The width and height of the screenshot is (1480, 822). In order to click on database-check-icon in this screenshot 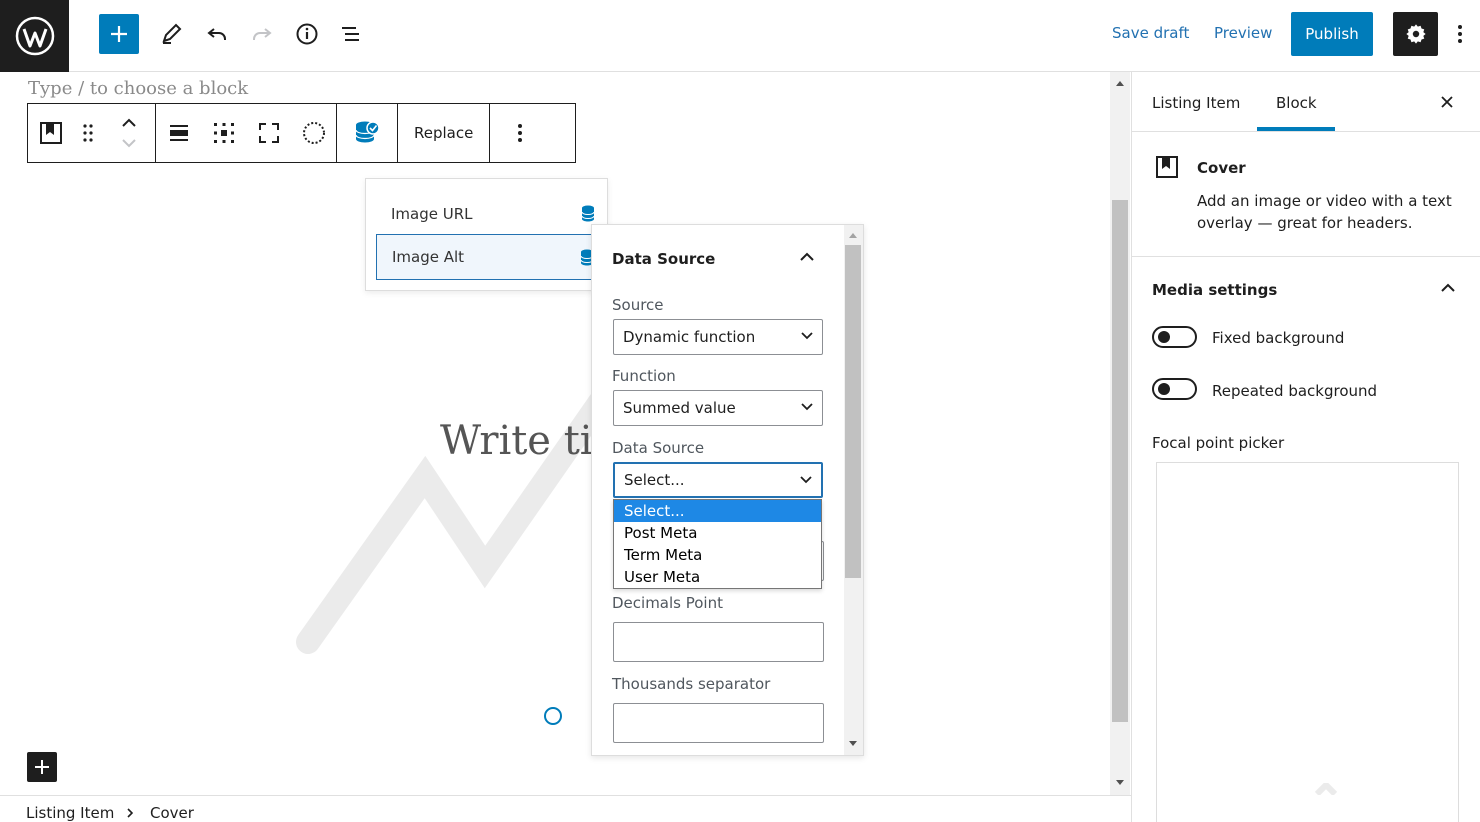, I will do `click(367, 132)`.